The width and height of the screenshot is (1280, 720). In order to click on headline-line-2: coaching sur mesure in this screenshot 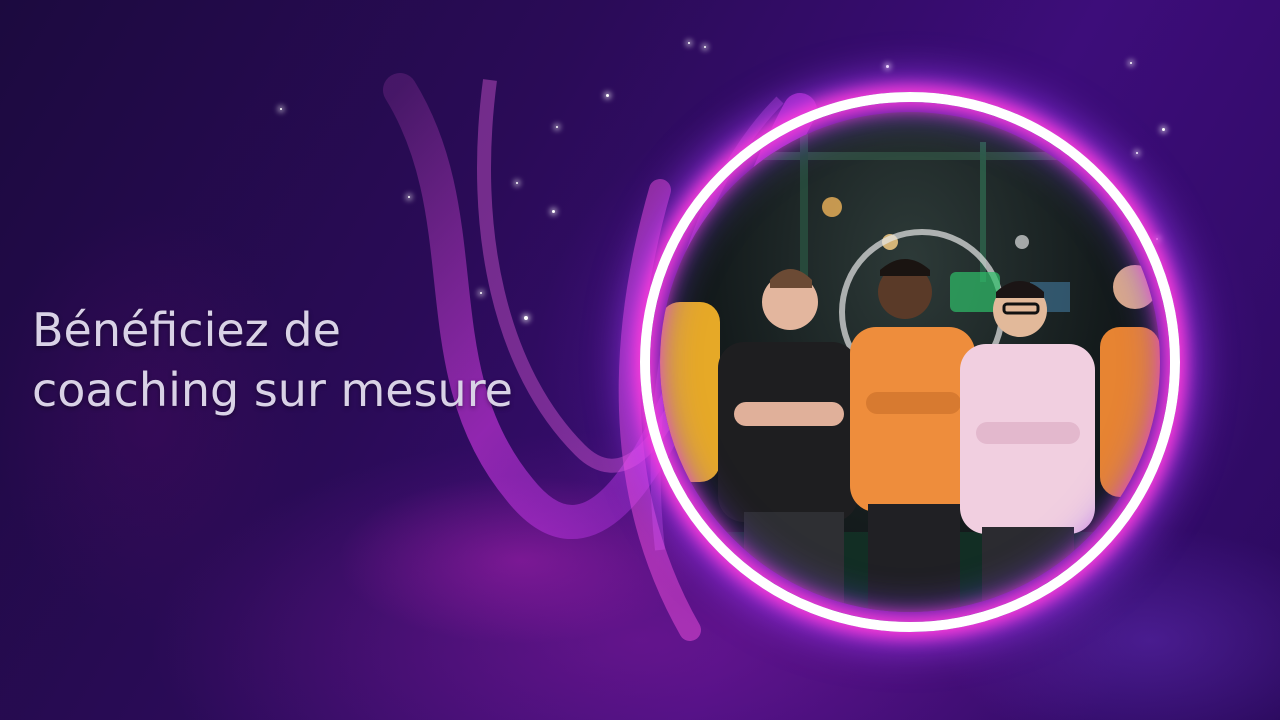, I will do `click(272, 390)`.